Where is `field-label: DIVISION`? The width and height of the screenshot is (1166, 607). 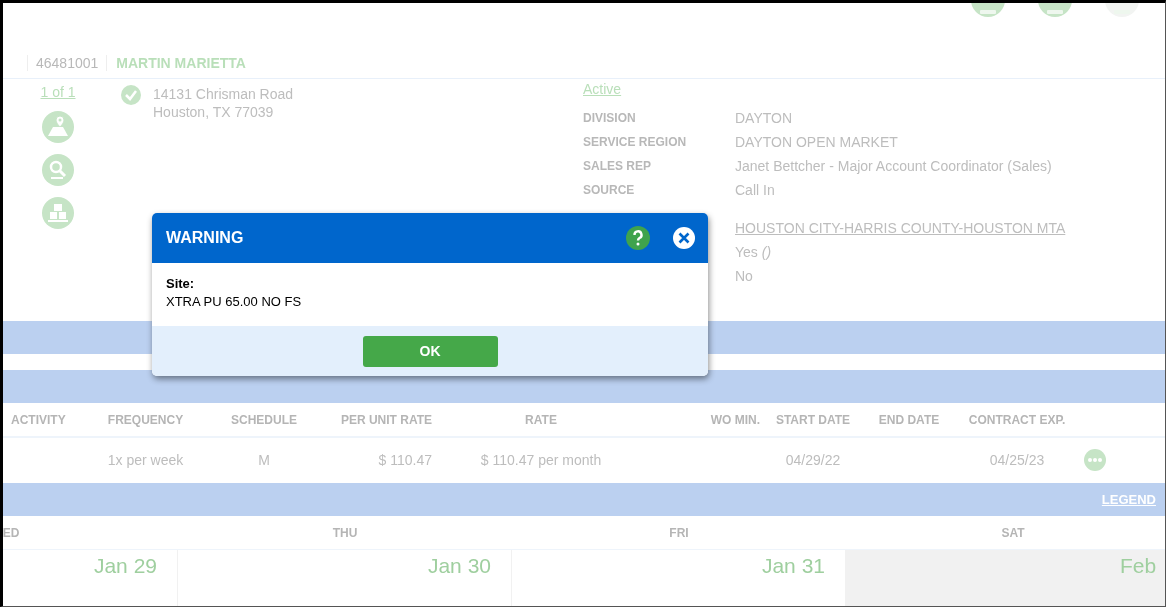 field-label: DIVISION is located at coordinates (609, 118).